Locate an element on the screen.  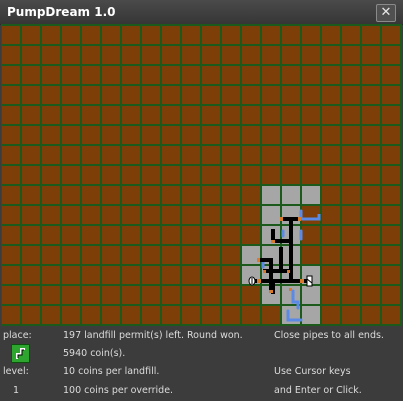
pipe-tool-icon is located at coordinates (20, 353).